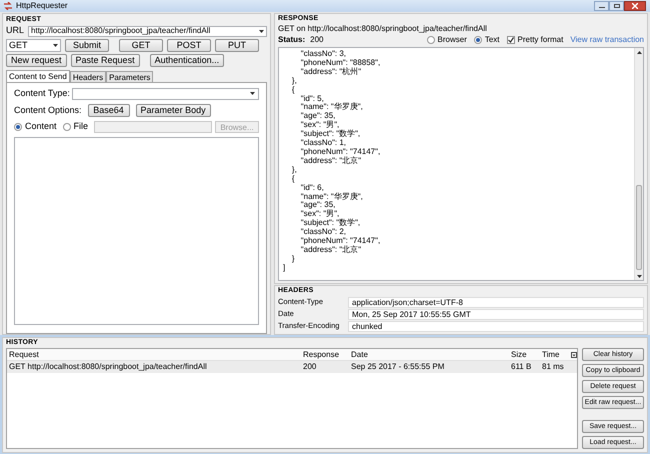 The image size is (650, 454). What do you see at coordinates (36, 60) in the screenshot?
I see `button: New request` at bounding box center [36, 60].